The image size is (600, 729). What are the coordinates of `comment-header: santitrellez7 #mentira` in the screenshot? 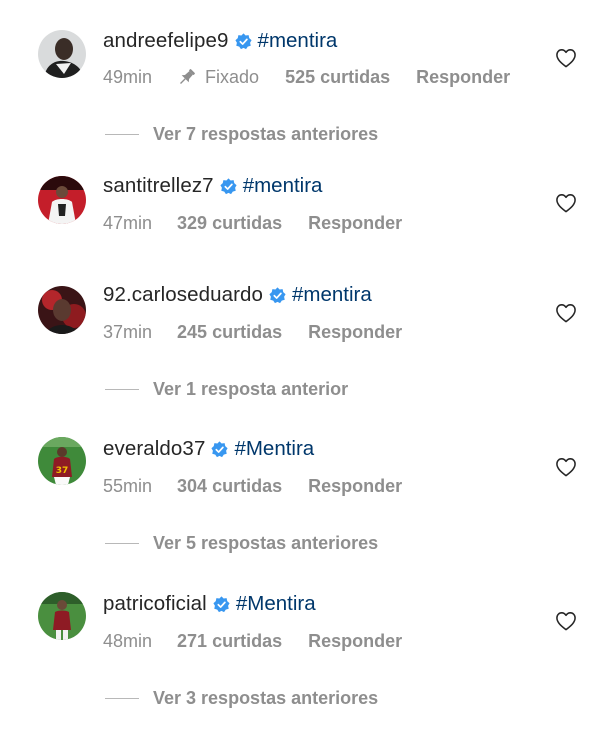 It's located at (212, 186).